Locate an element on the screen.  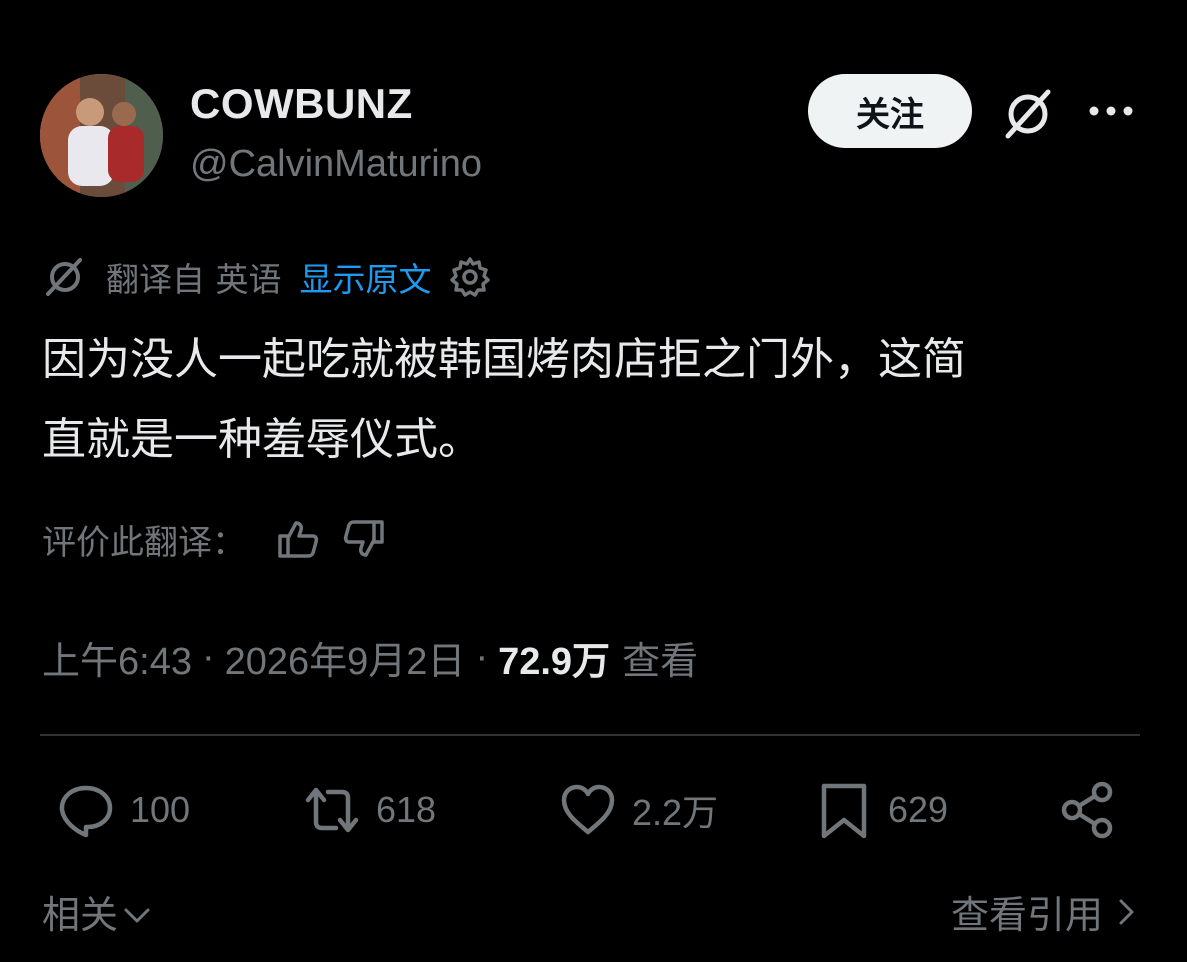
gear-icon is located at coordinates (470, 277).